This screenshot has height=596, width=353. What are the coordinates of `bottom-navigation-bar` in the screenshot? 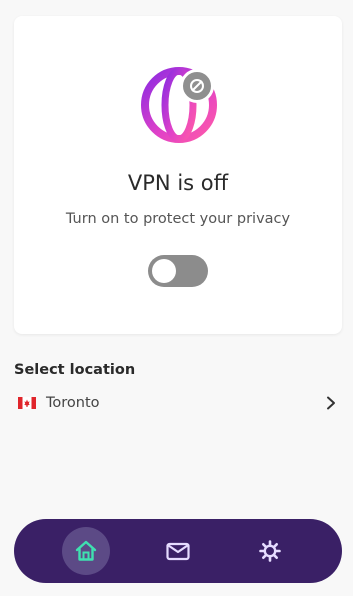 It's located at (178, 551).